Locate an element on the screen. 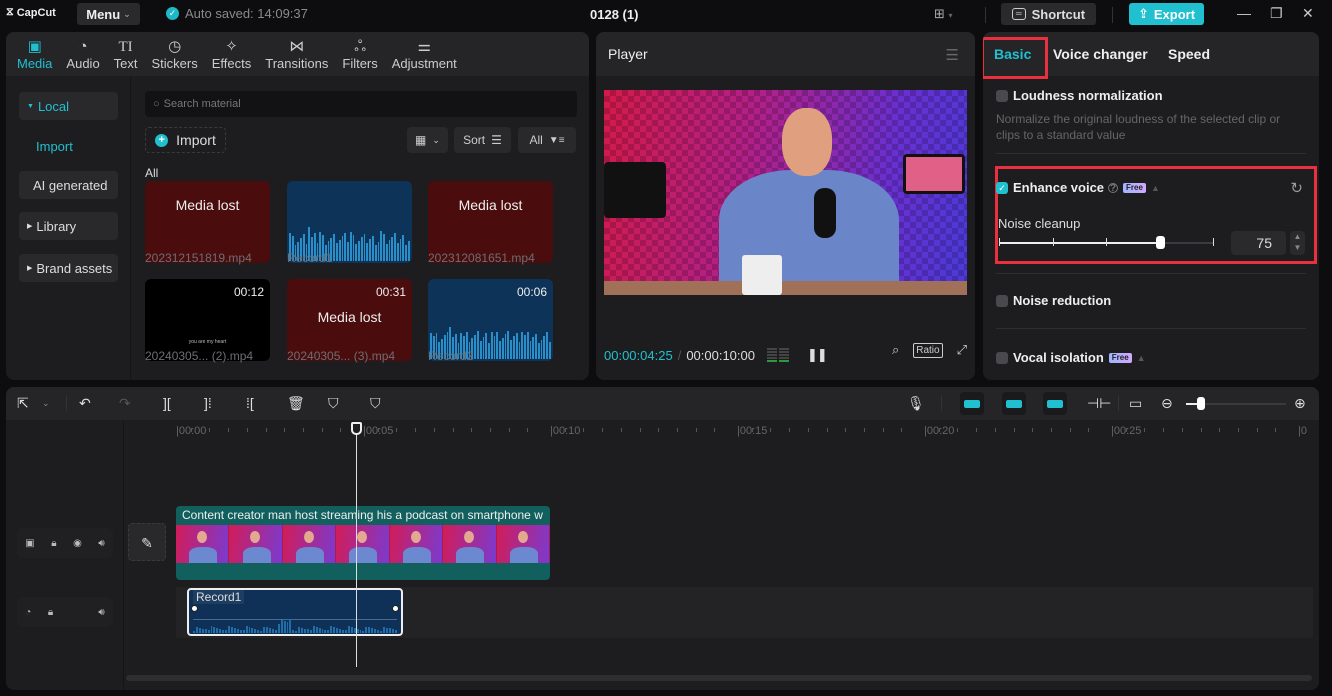 This screenshot has width=1332, height=696. noise-cleanup-value-input: 75 is located at coordinates (1258, 243).